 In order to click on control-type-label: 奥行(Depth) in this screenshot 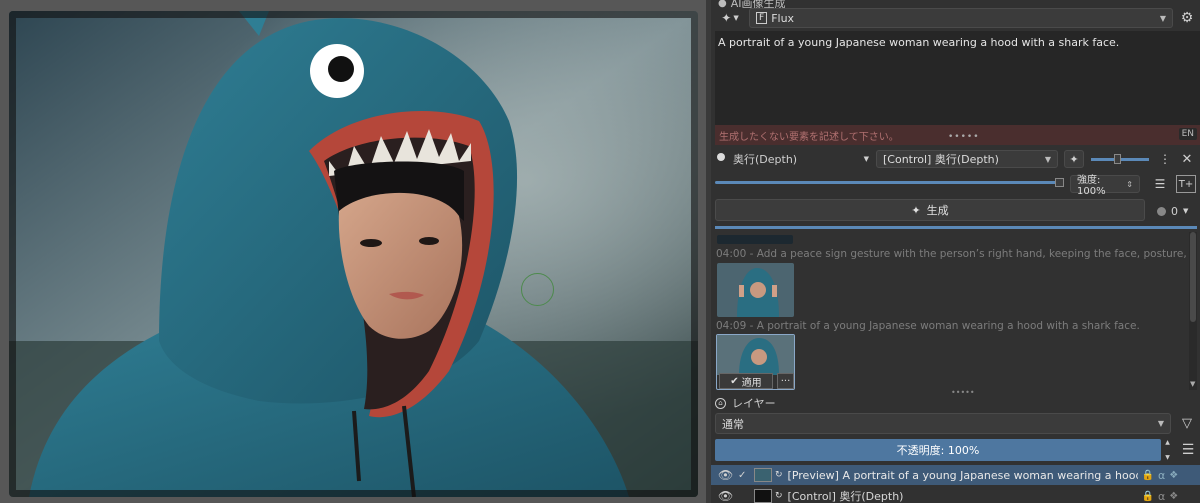, I will do `click(765, 159)`.